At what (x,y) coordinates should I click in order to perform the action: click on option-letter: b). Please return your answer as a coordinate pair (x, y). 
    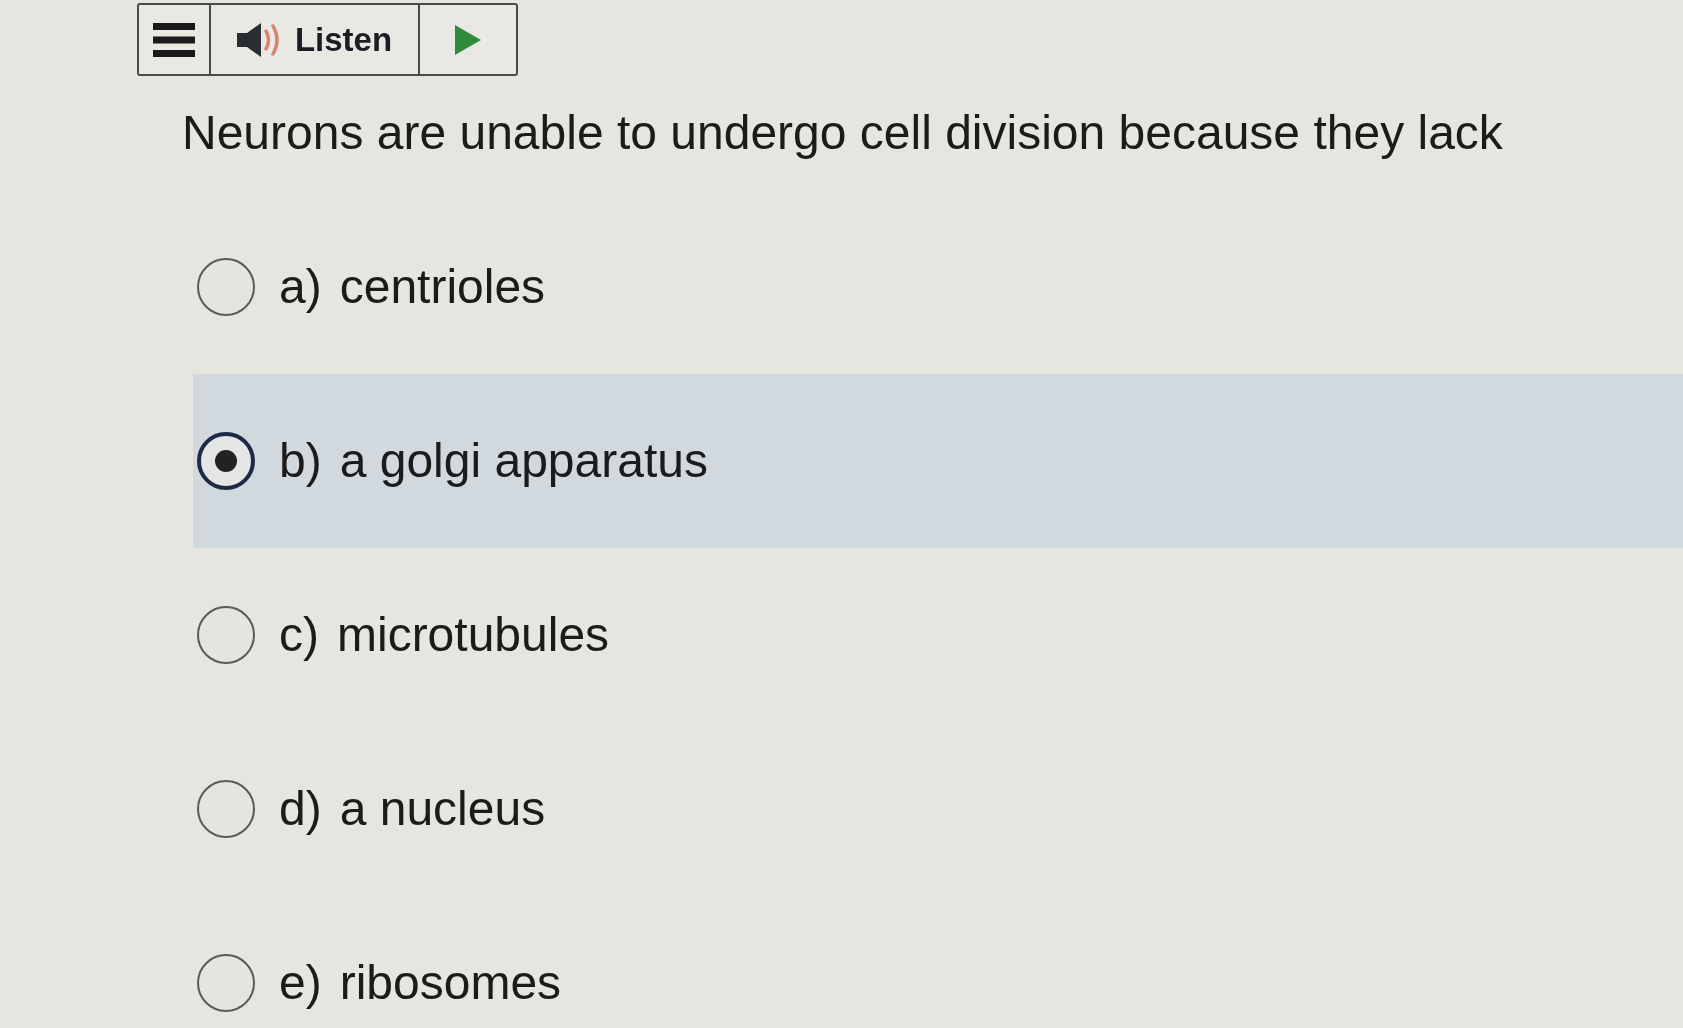
    Looking at the image, I should click on (300, 461).